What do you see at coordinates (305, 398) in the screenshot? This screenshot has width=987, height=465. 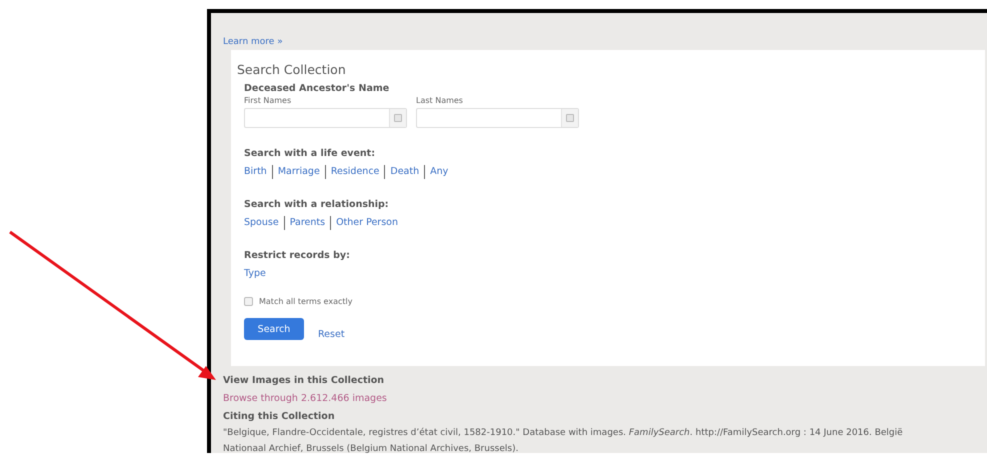 I see `browse-images-link: Browse through 2.612.466 images` at bounding box center [305, 398].